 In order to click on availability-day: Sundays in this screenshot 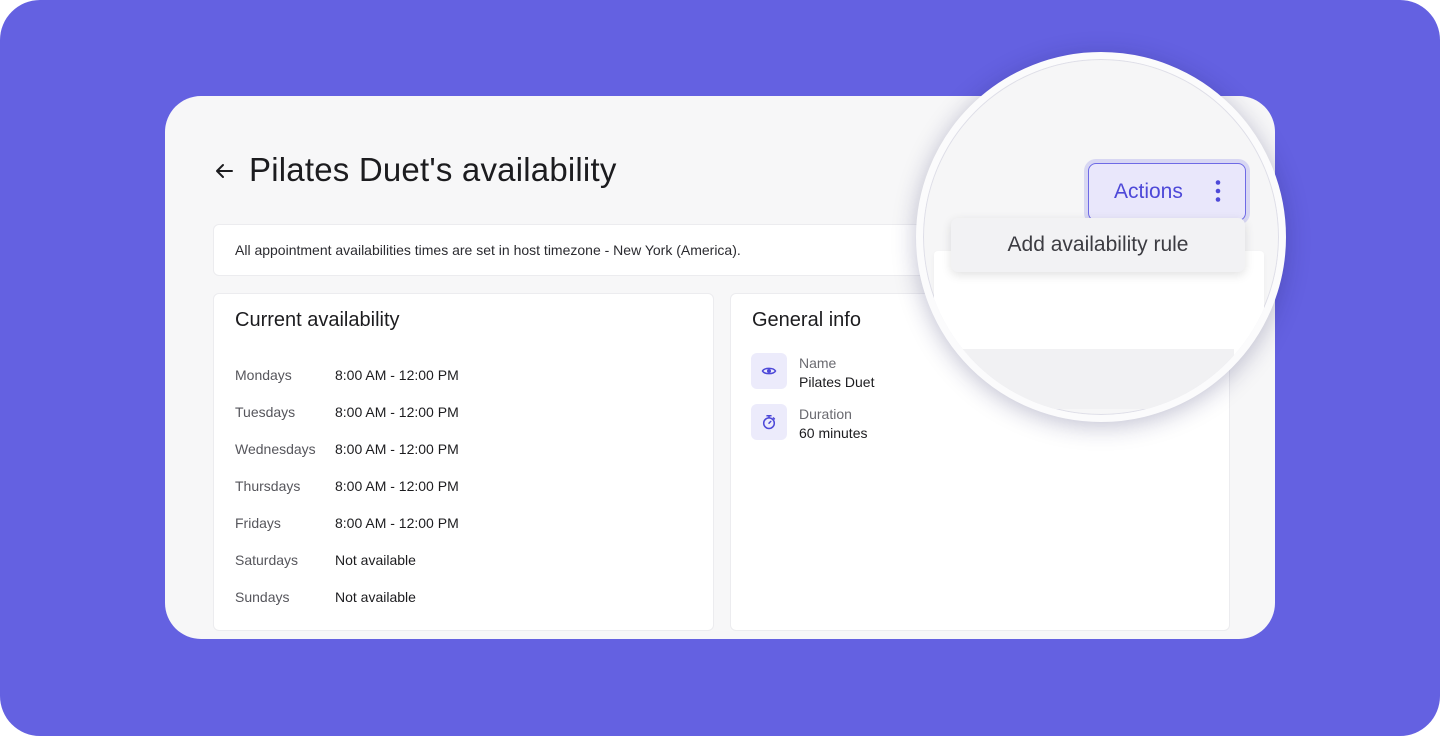, I will do `click(262, 596)`.